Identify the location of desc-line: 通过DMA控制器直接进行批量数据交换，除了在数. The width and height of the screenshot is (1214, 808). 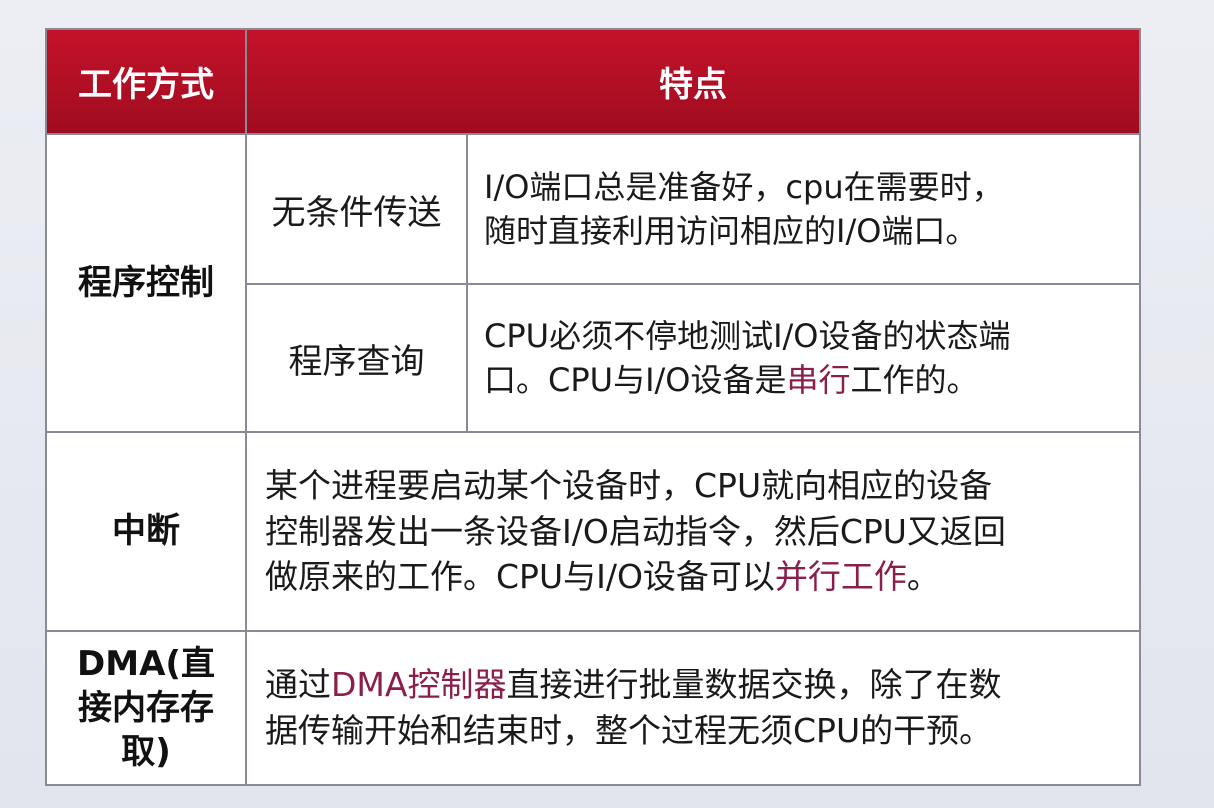
(696, 685).